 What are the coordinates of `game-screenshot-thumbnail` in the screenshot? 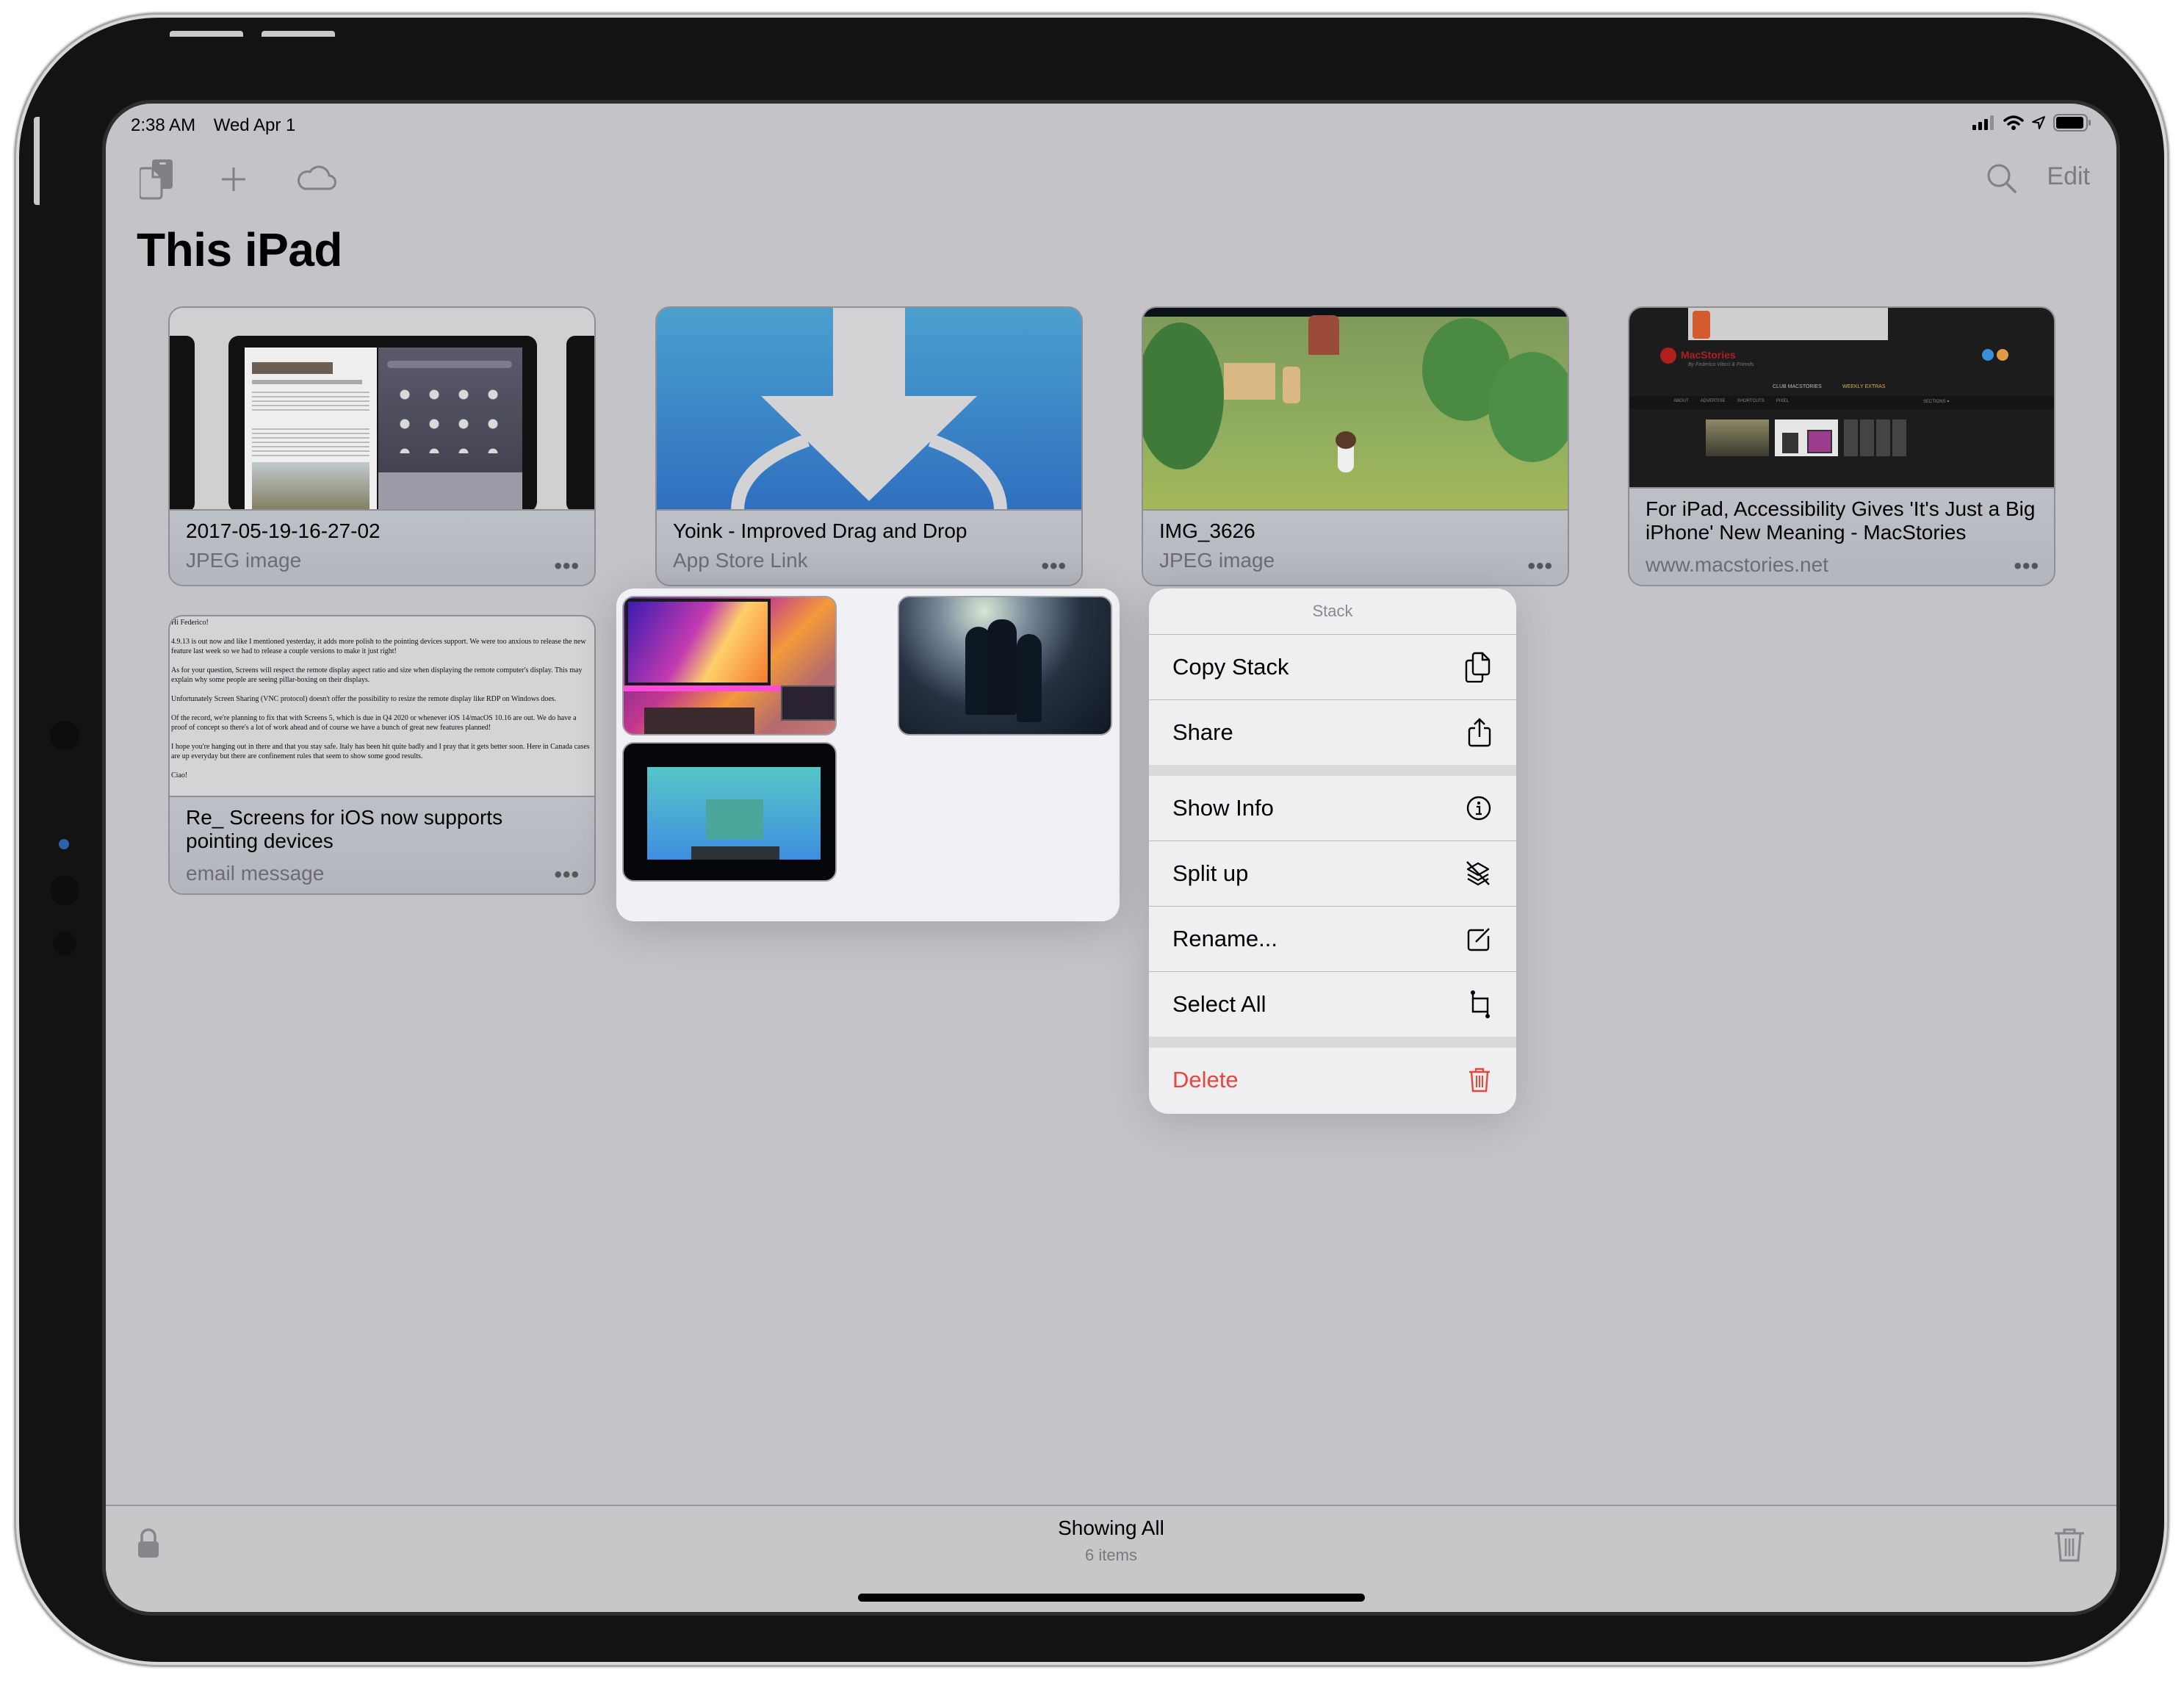 It's located at (1355, 409).